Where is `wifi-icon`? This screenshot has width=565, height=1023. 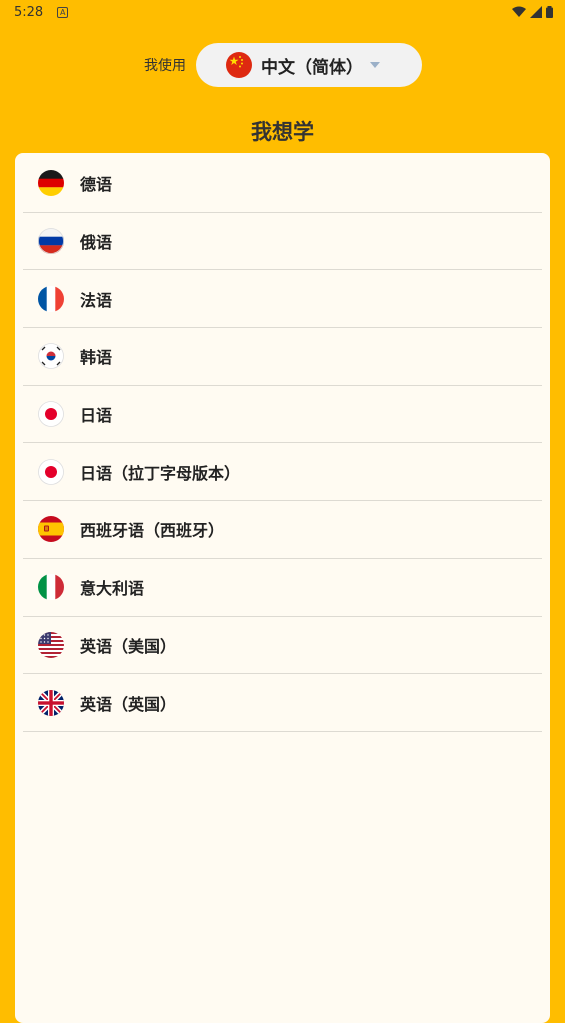 wifi-icon is located at coordinates (519, 11).